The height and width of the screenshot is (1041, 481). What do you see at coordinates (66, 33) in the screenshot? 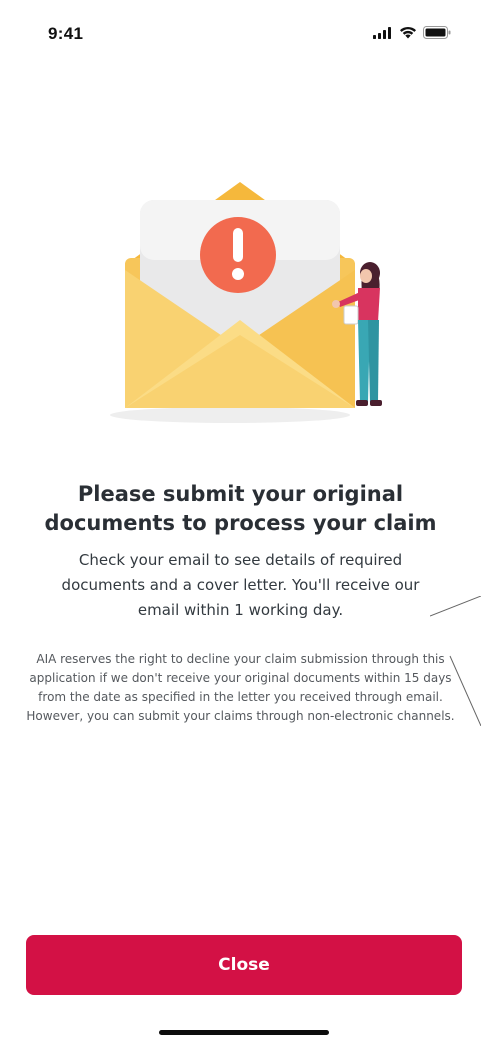
I see `status-time: 9:41` at bounding box center [66, 33].